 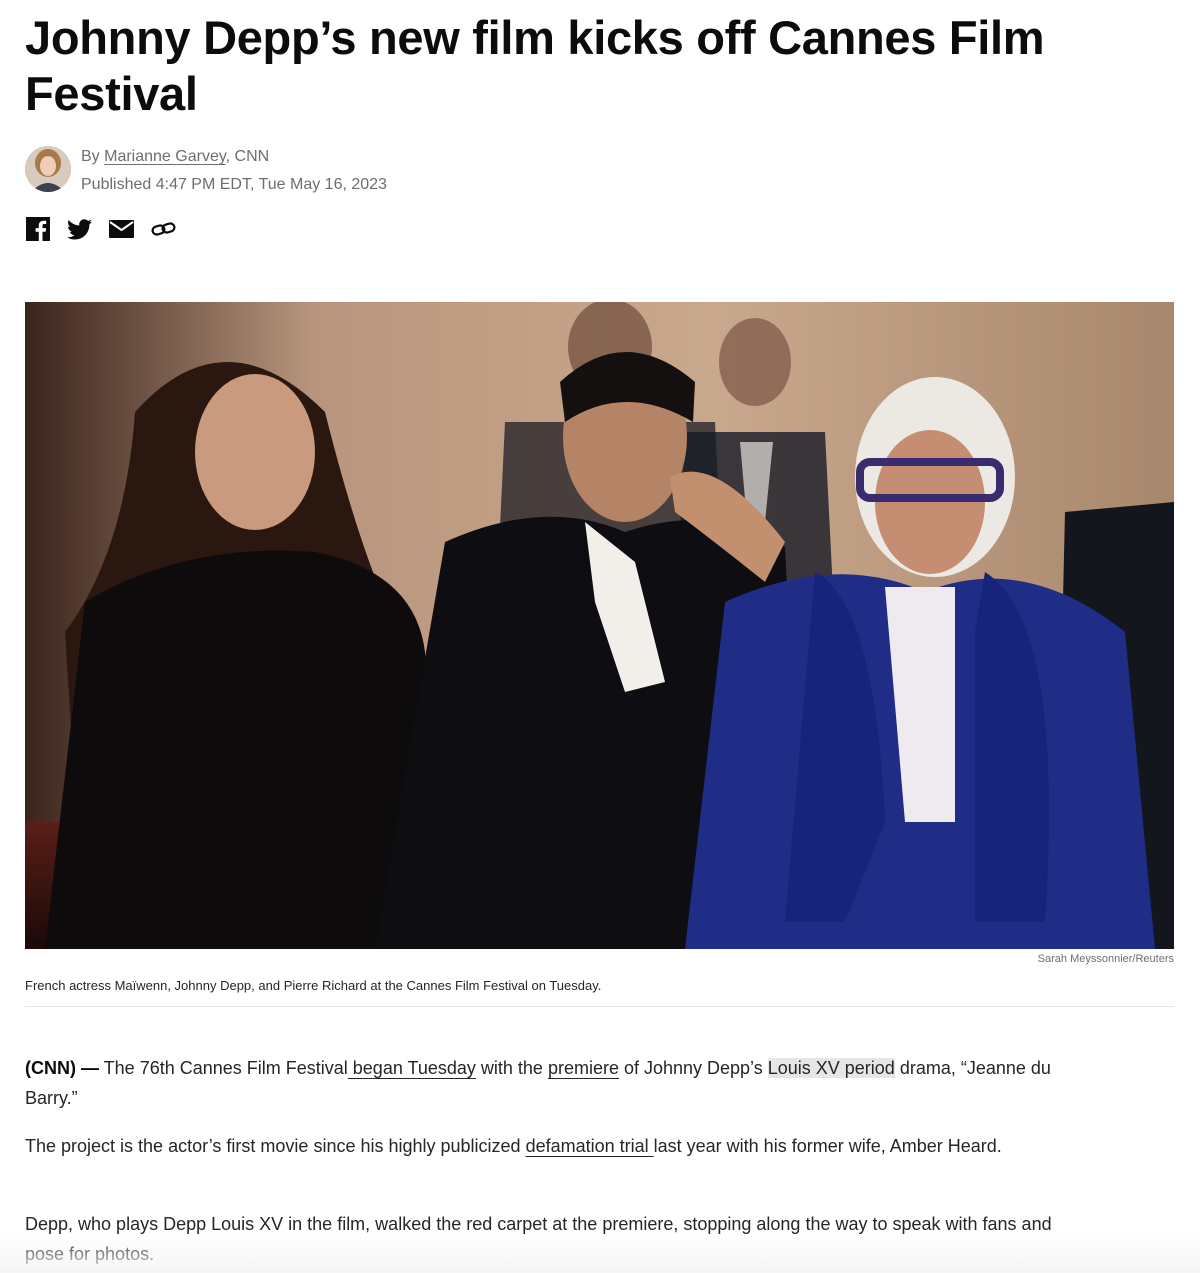 I want to click on email-icon, so click(x=121, y=229).